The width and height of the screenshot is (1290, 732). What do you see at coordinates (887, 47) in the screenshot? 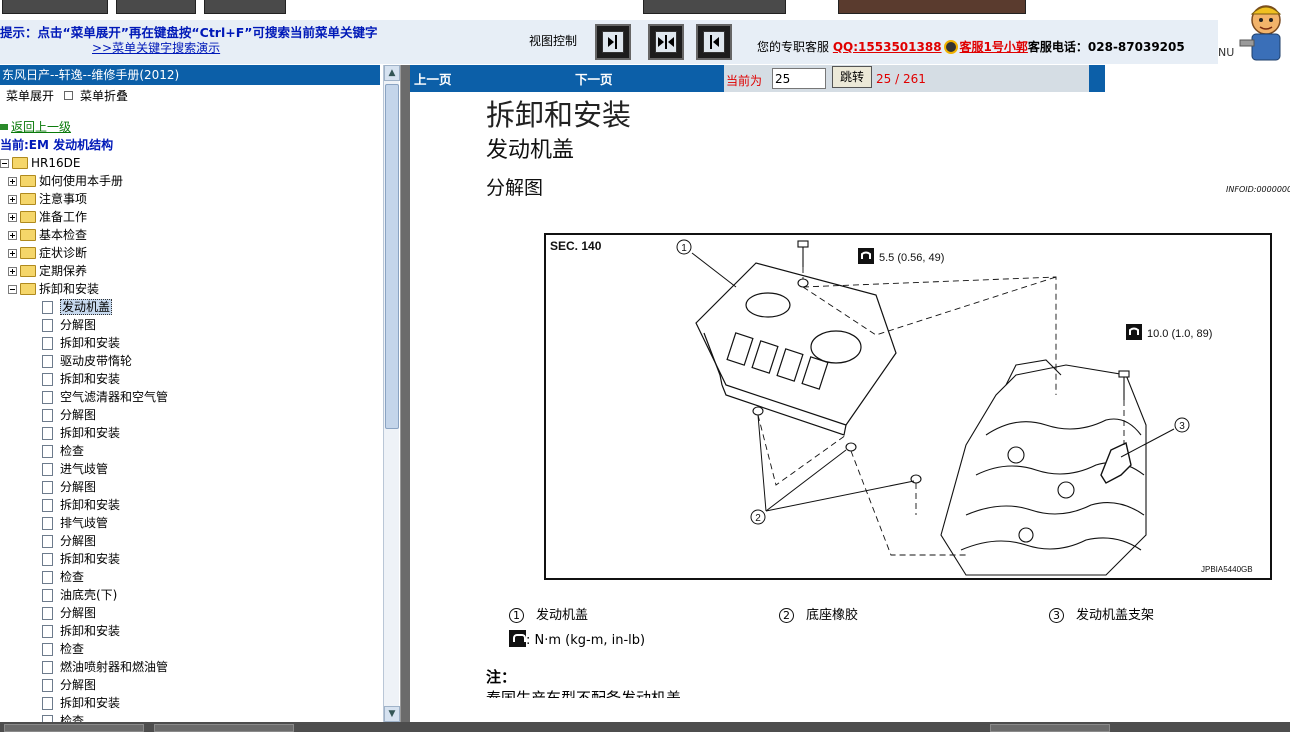
I see `qq-link: QQ:1553501388` at bounding box center [887, 47].